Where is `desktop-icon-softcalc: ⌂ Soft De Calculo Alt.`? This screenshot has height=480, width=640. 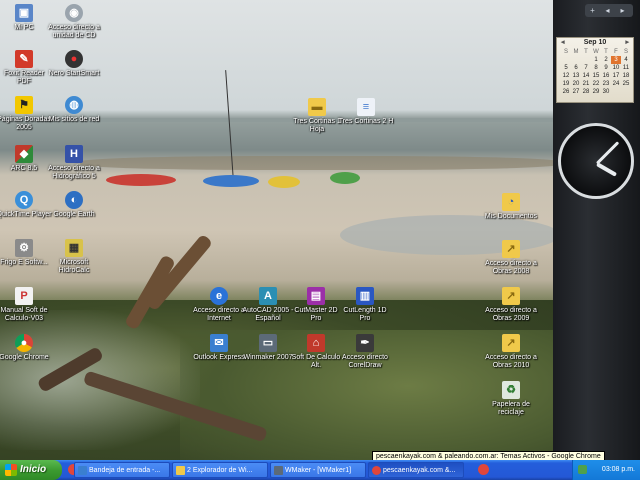 desktop-icon-softcalc: ⌂ Soft De Calculo Alt. is located at coordinates (316, 352).